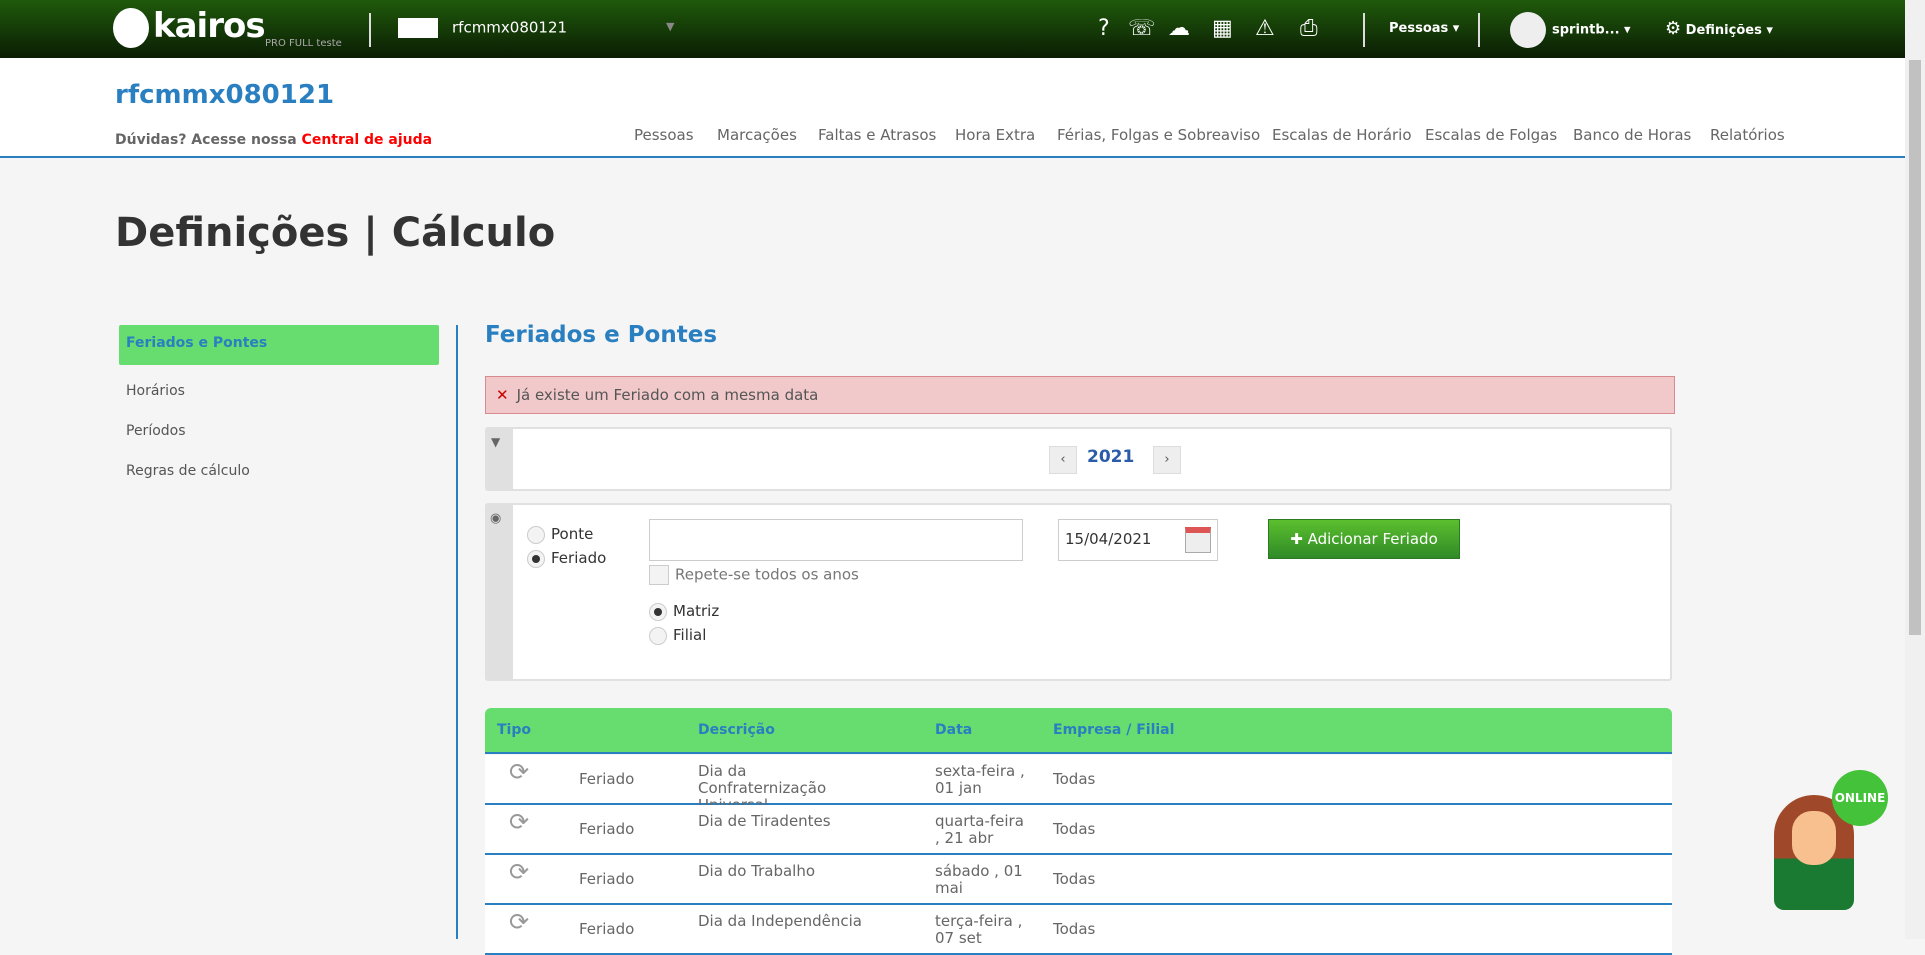 This screenshot has width=1925, height=955. Describe the element at coordinates (877, 135) in the screenshot. I see `nav-faltas: Faltas e Atrasos` at that location.